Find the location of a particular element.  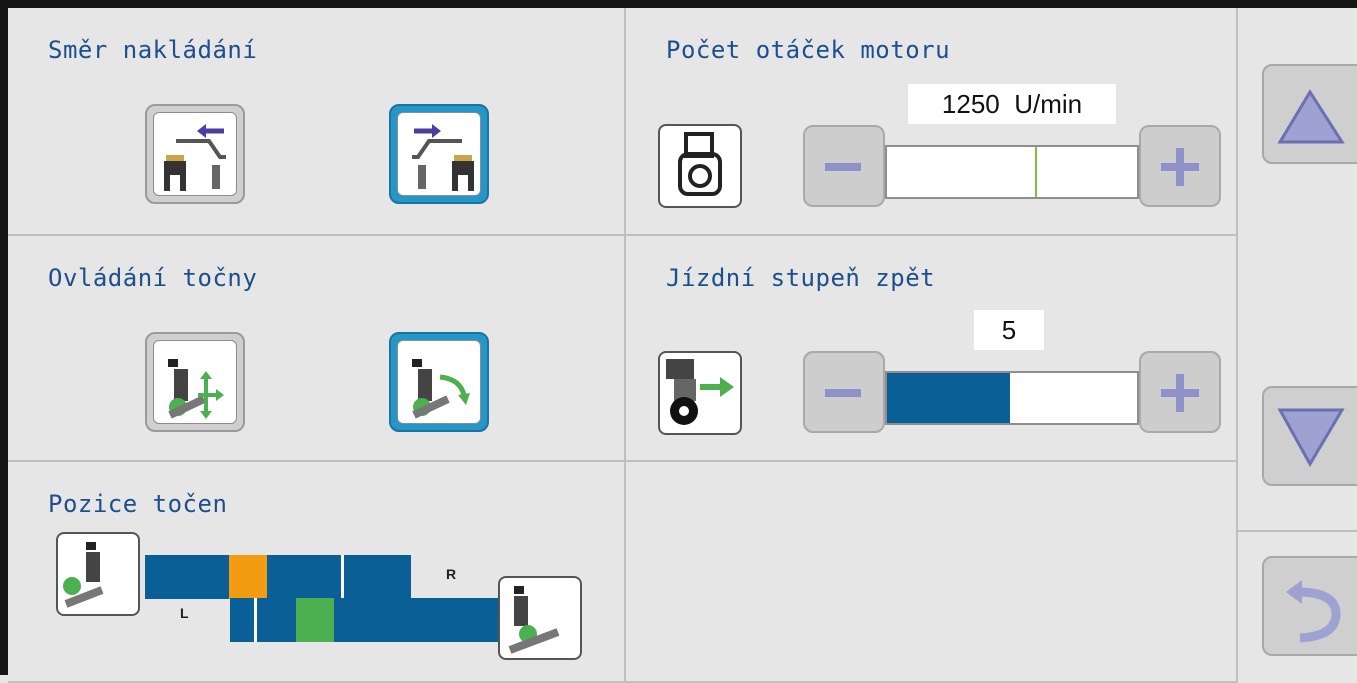

scroll-up-button is located at coordinates (1309, 114).